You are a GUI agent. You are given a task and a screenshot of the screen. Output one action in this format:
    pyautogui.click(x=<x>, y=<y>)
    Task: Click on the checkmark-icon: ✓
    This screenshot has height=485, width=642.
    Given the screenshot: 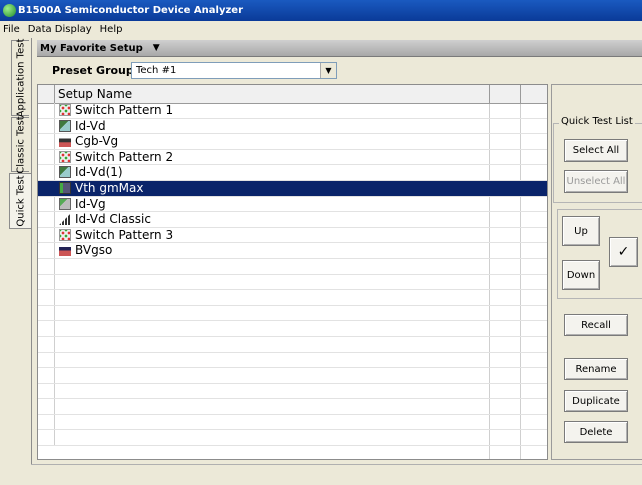 What is the action you would take?
    pyautogui.click(x=623, y=252)
    